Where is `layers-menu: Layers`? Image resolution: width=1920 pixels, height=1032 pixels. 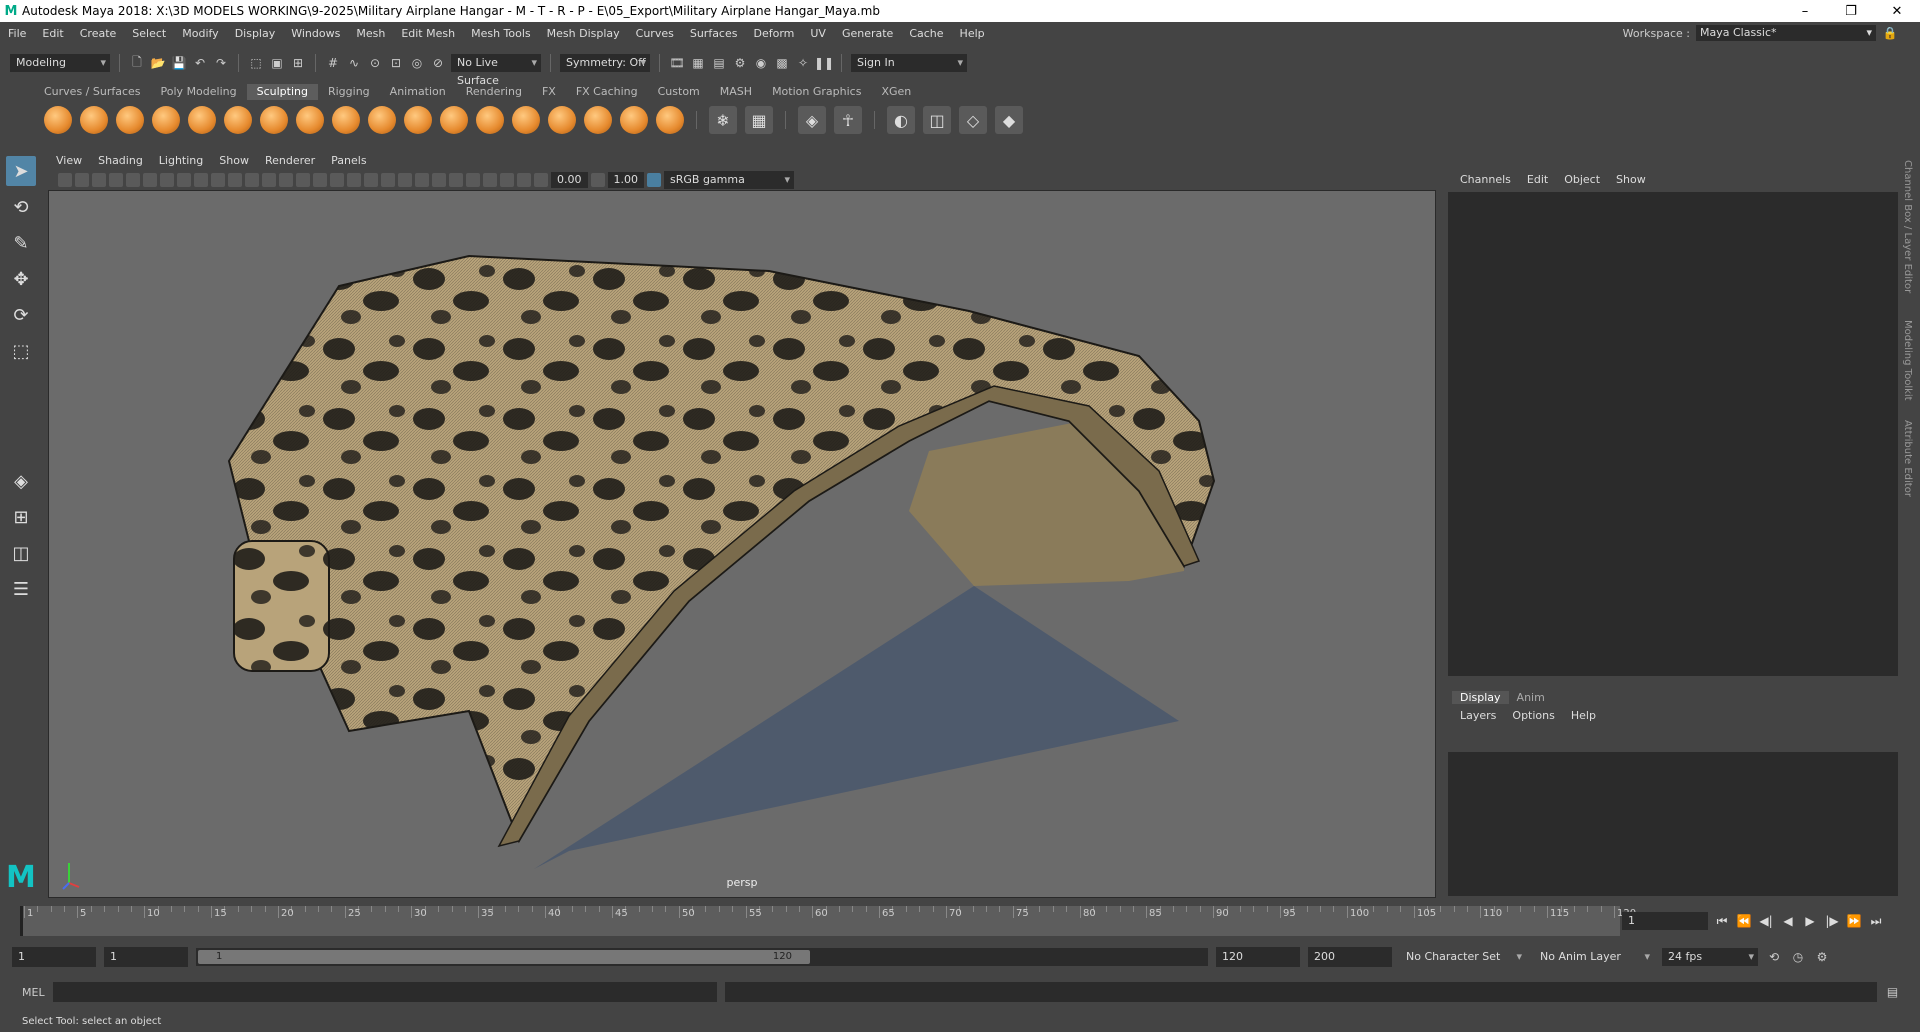 layers-menu: Layers is located at coordinates (1478, 715).